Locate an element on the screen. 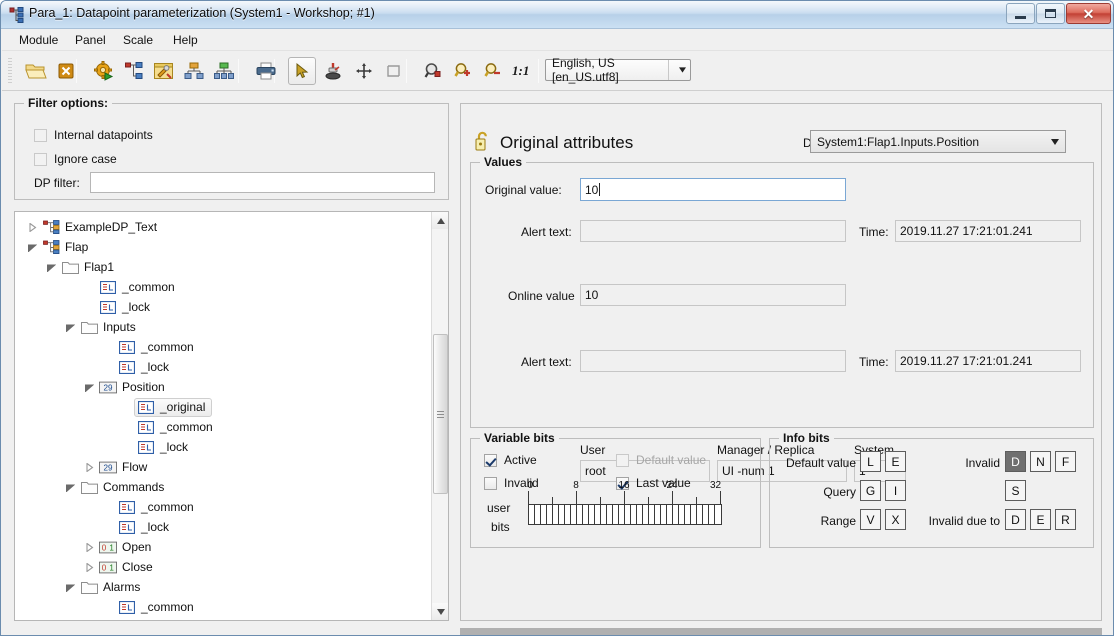 Image resolution: width=1114 pixels, height=636 pixels. menu-scale: Scale is located at coordinates (138, 40).